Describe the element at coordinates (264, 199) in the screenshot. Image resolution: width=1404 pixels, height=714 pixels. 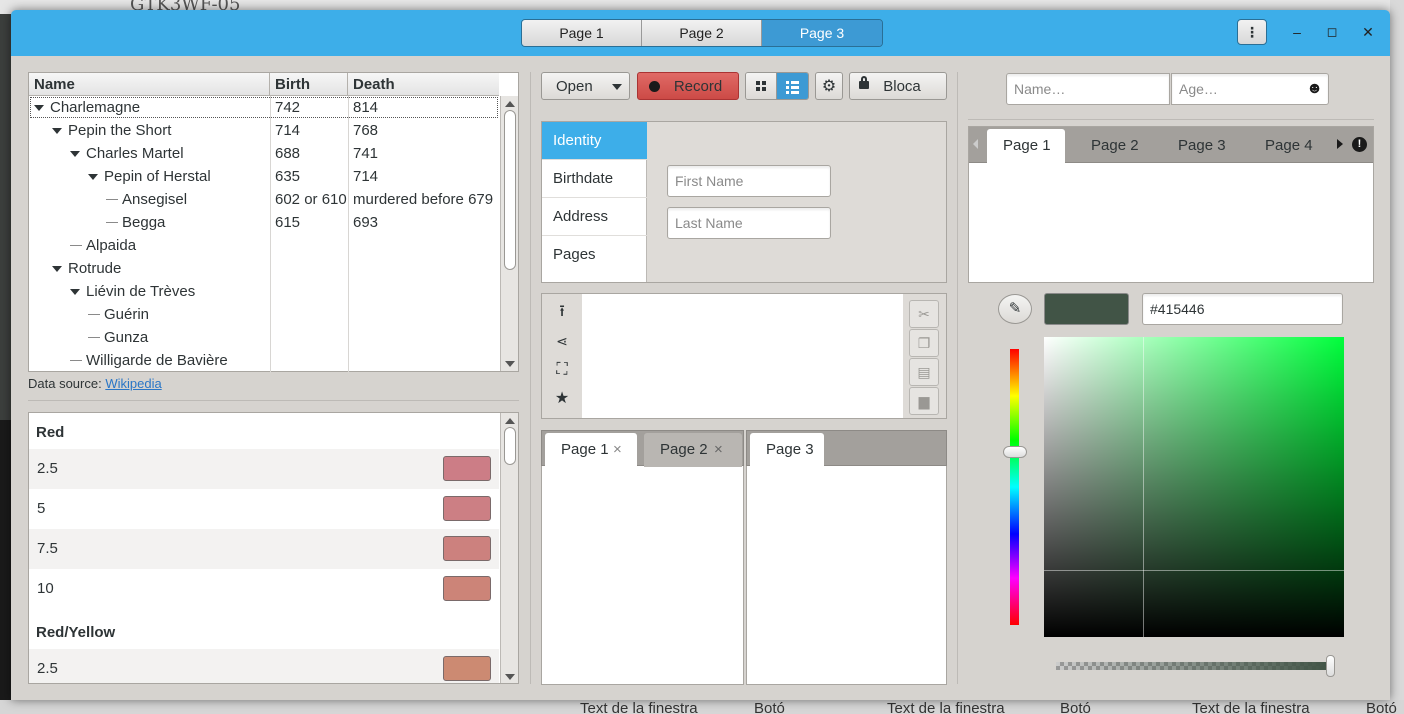
I see `tree-row: Ansegisel 602 or 610 murdered before 679` at that location.